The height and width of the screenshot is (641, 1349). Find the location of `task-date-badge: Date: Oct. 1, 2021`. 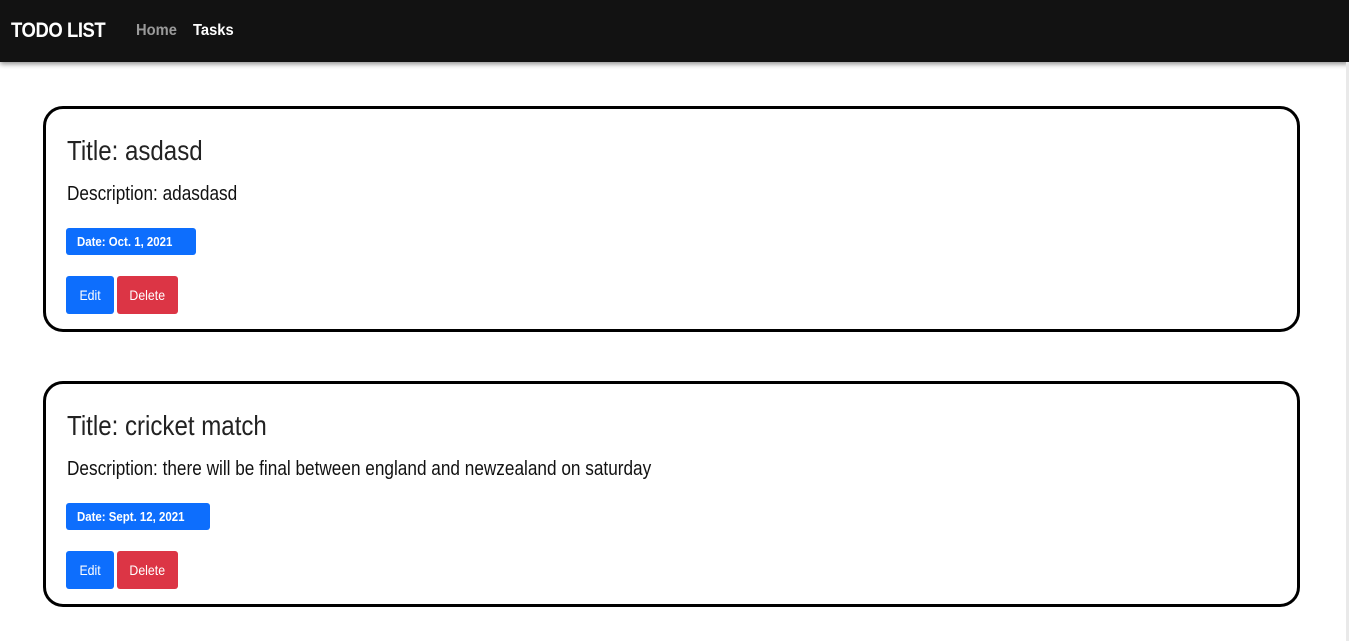

task-date-badge: Date: Oct. 1, 2021 is located at coordinates (131, 241).